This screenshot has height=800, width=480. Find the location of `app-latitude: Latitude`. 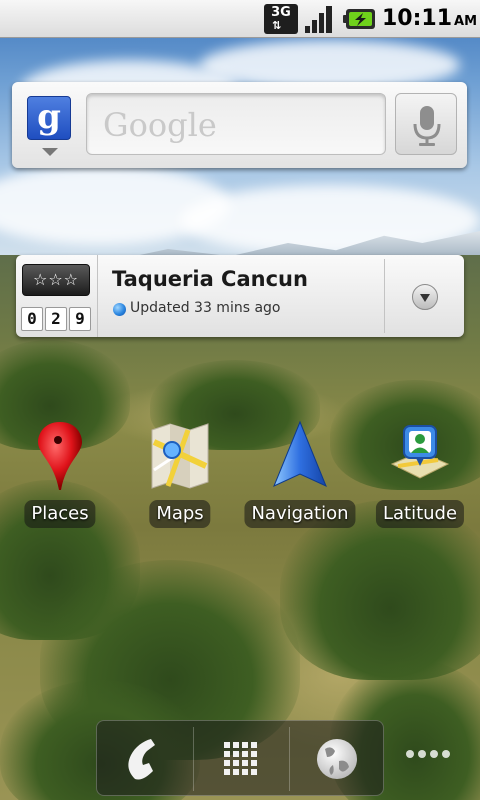

app-latitude: Latitude is located at coordinates (420, 475).